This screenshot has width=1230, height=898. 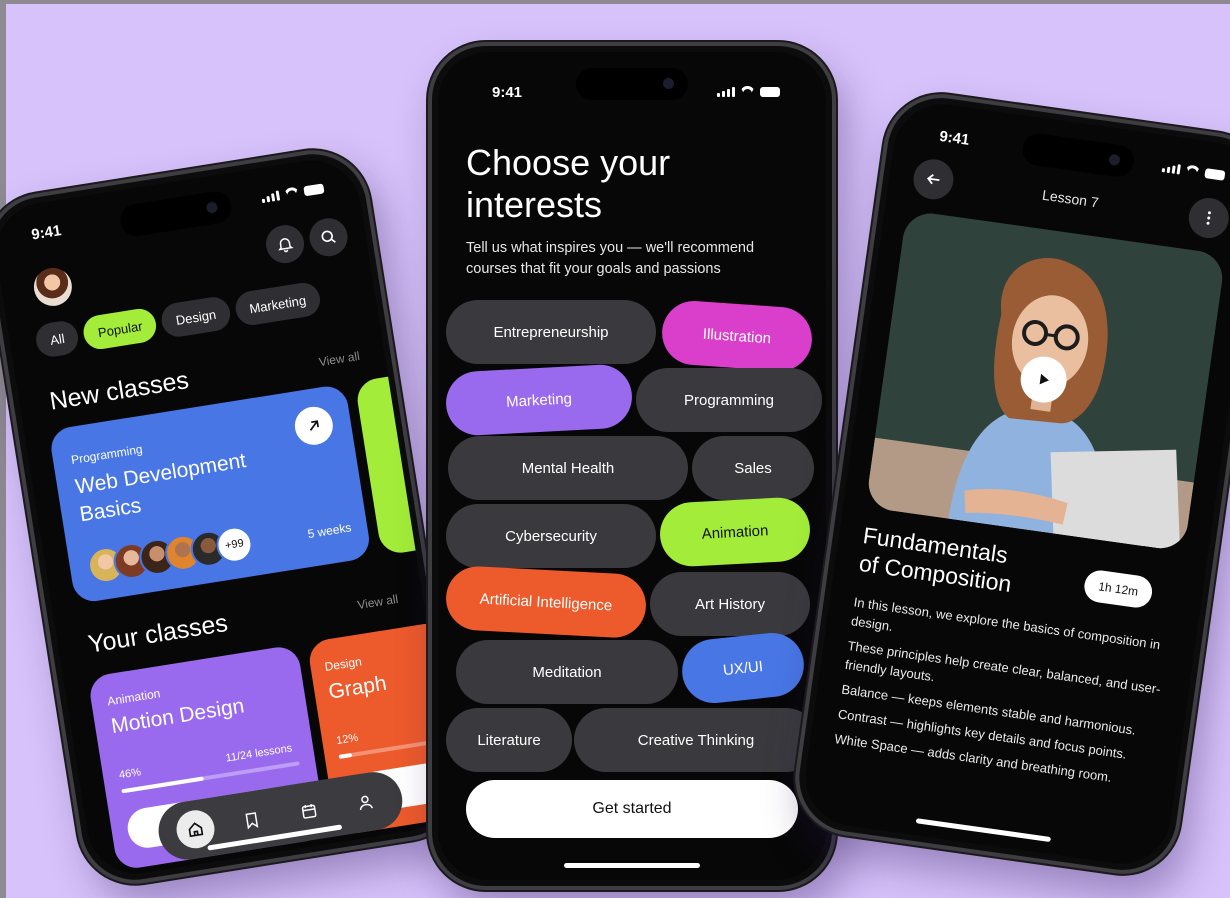 I want to click on interest-pill: Art History, so click(x=730, y=604).